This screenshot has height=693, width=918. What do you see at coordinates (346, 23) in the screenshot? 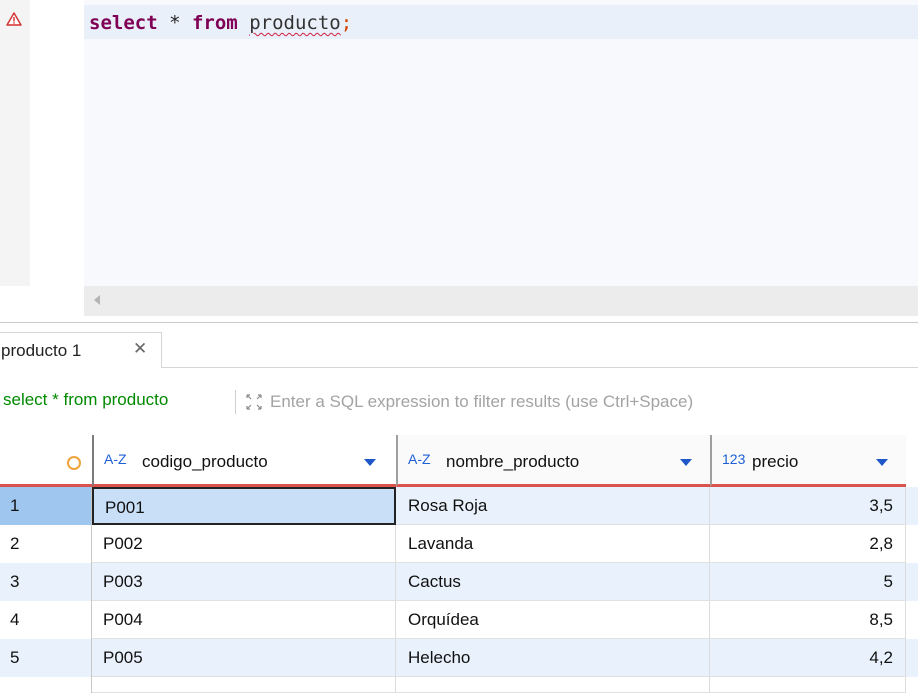
I see `sql-semicolon: ;` at bounding box center [346, 23].